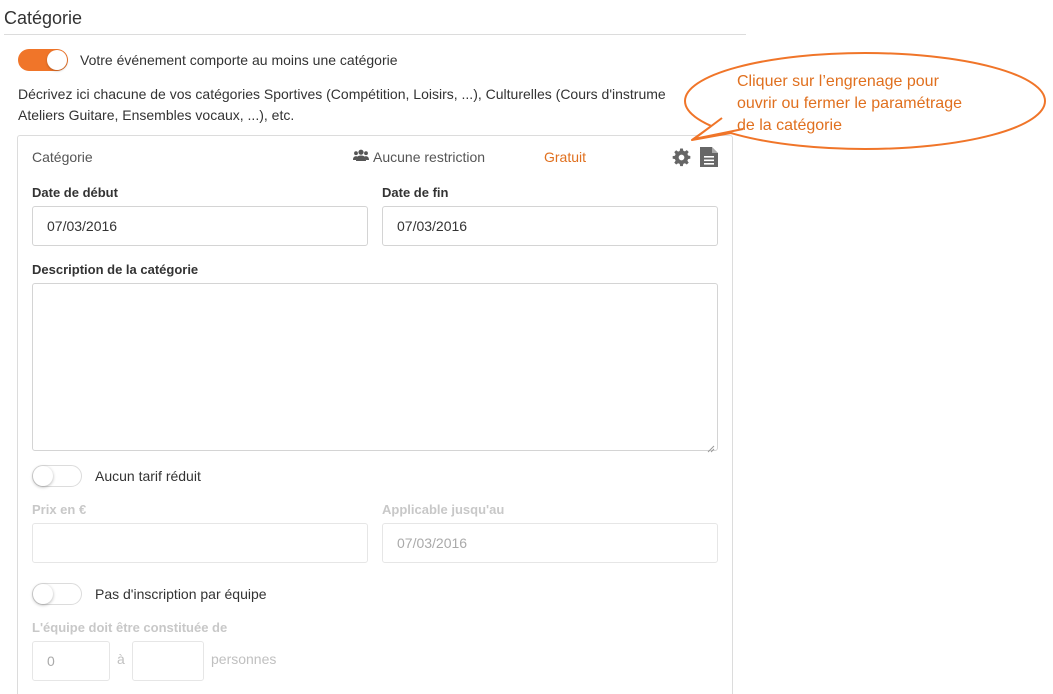  Describe the element at coordinates (130, 627) in the screenshot. I see `team-size-label: L'équipe doit être constituée de` at that location.